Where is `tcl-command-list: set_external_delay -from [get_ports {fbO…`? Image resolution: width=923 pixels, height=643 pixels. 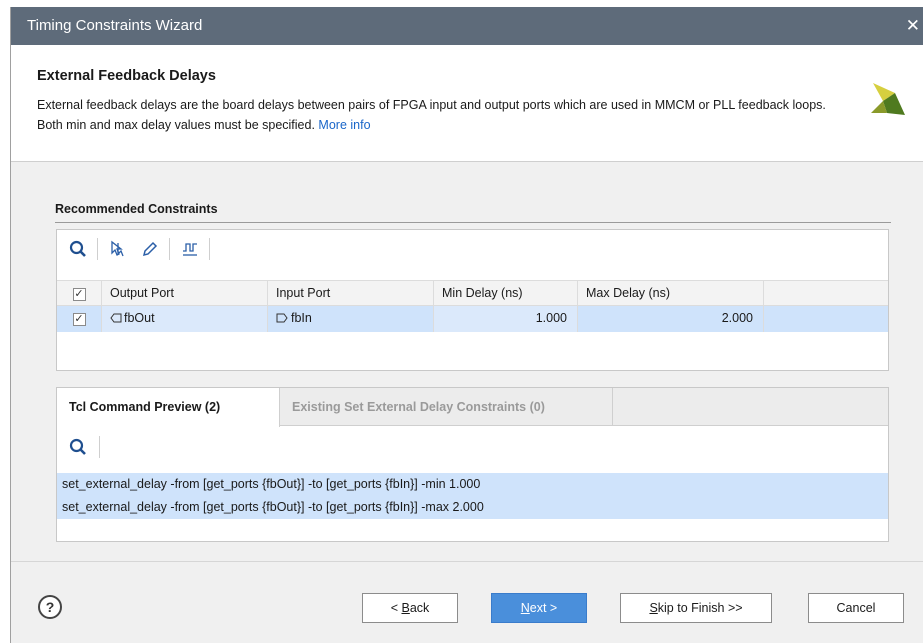 tcl-command-list: set_external_delay -from [get_ports {fbO… is located at coordinates (472, 496).